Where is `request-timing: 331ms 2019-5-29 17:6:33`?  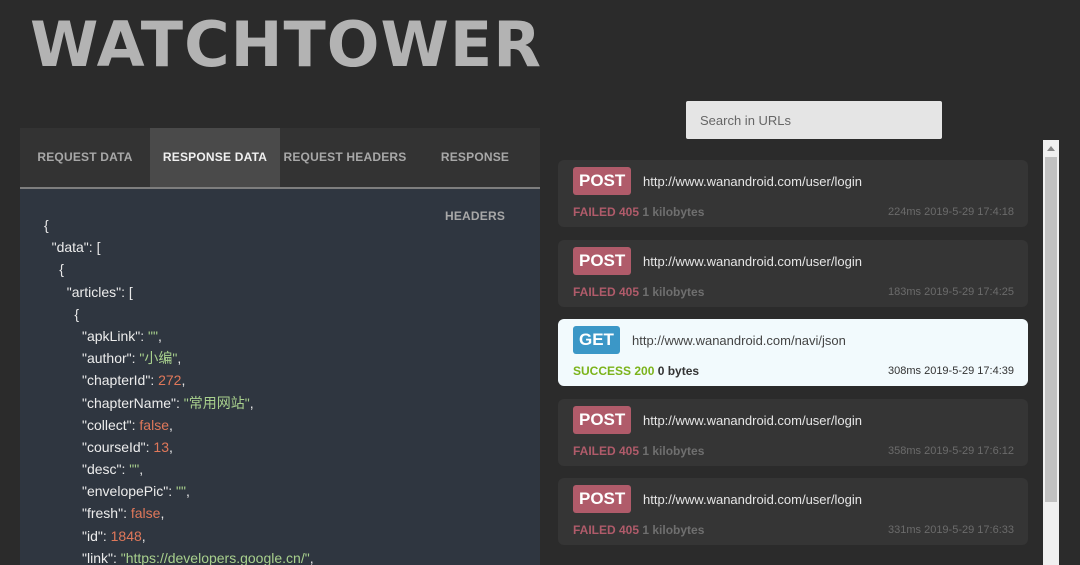
request-timing: 331ms 2019-5-29 17:6:33 is located at coordinates (951, 530).